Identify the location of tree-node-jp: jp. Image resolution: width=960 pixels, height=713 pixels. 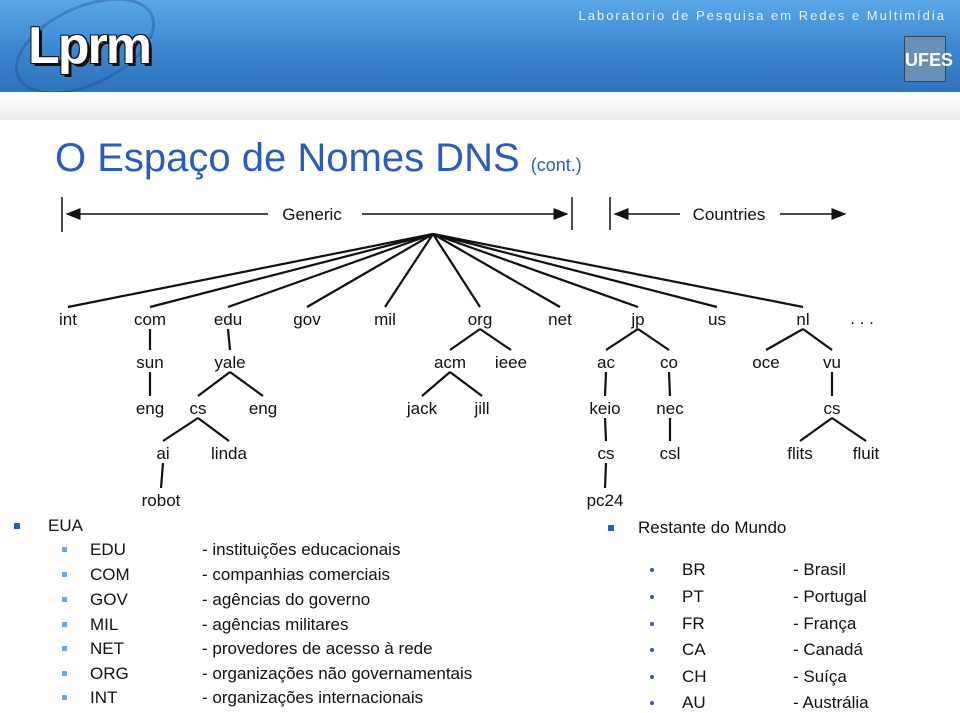
(637, 319).